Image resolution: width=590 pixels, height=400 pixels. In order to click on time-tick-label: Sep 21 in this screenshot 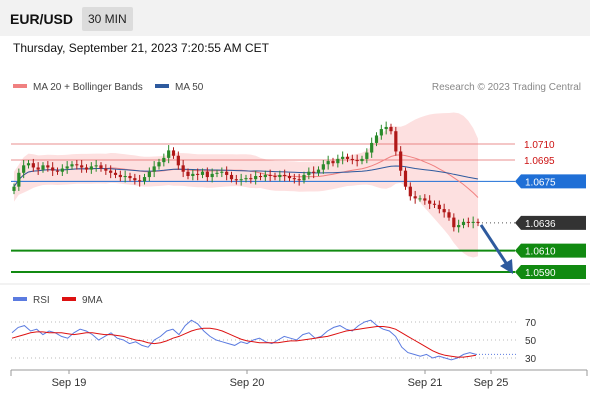, I will do `click(425, 383)`.